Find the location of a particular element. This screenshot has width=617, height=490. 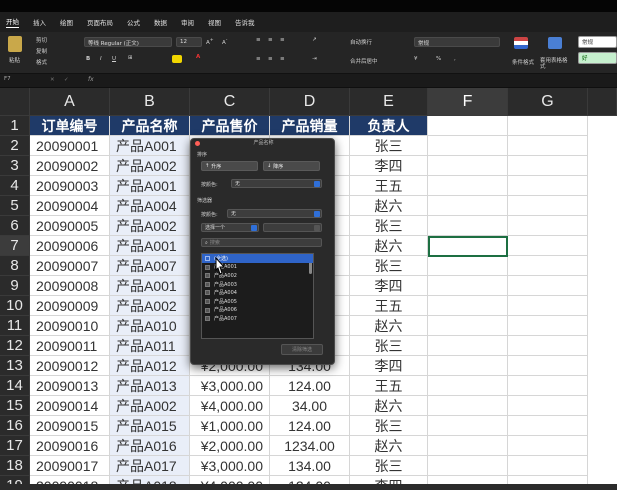

table-cell: 20090007 is located at coordinates (70, 266).